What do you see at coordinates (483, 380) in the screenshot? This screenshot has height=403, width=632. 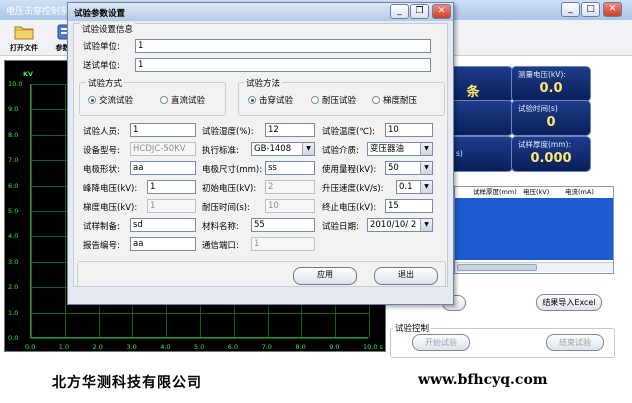 I see `footer-url: www.bfhcyq.com` at bounding box center [483, 380].